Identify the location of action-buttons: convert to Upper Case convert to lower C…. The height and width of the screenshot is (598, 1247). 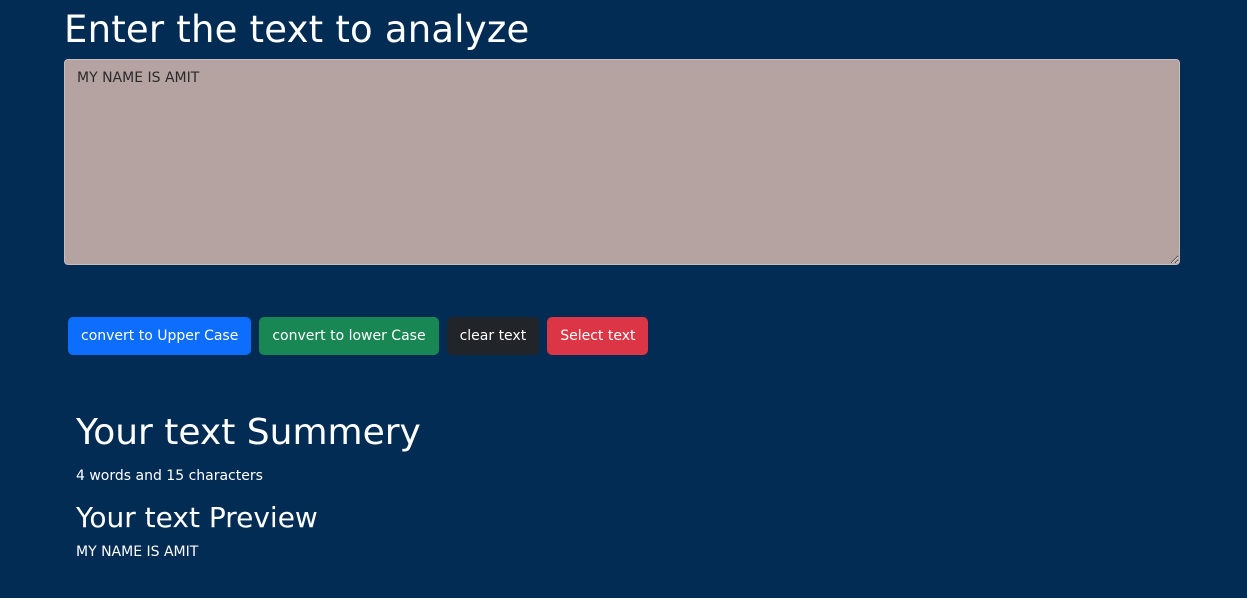
(358, 336).